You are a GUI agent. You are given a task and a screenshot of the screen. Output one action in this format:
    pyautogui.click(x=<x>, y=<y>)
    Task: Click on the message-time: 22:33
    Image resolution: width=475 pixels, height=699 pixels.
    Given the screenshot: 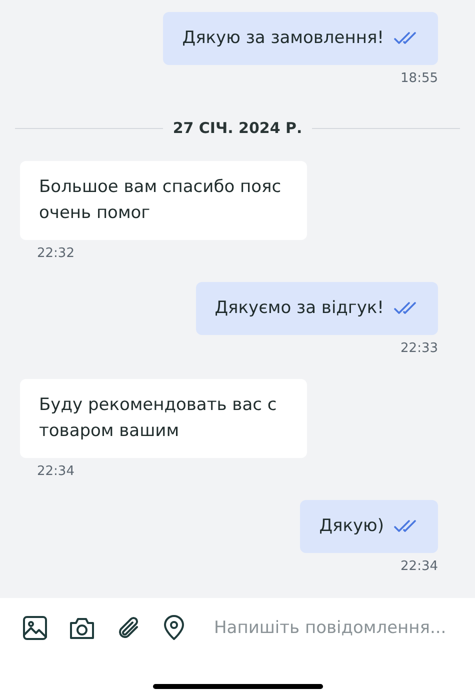 What is the action you would take?
    pyautogui.click(x=419, y=349)
    